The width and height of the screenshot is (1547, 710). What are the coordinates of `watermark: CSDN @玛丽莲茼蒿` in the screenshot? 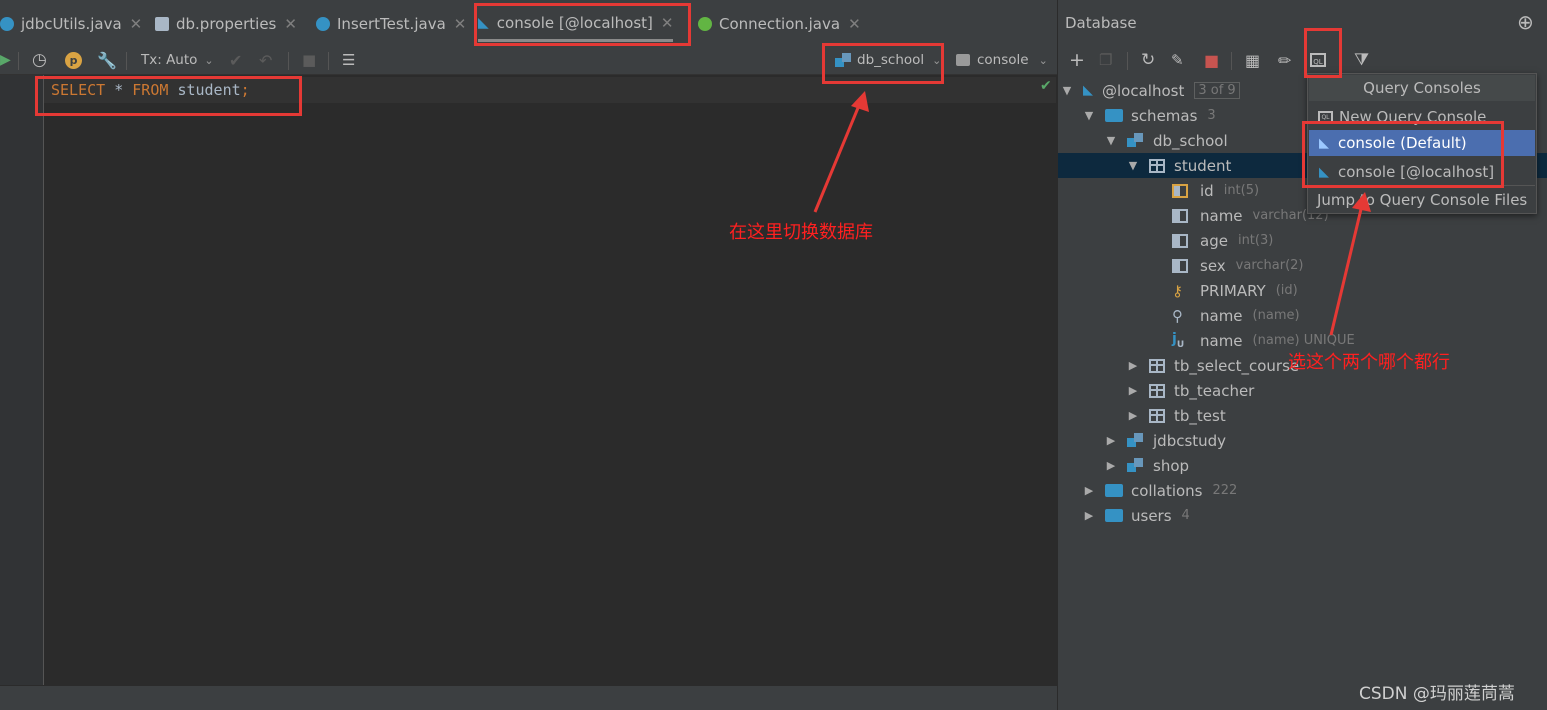 It's located at (1437, 694).